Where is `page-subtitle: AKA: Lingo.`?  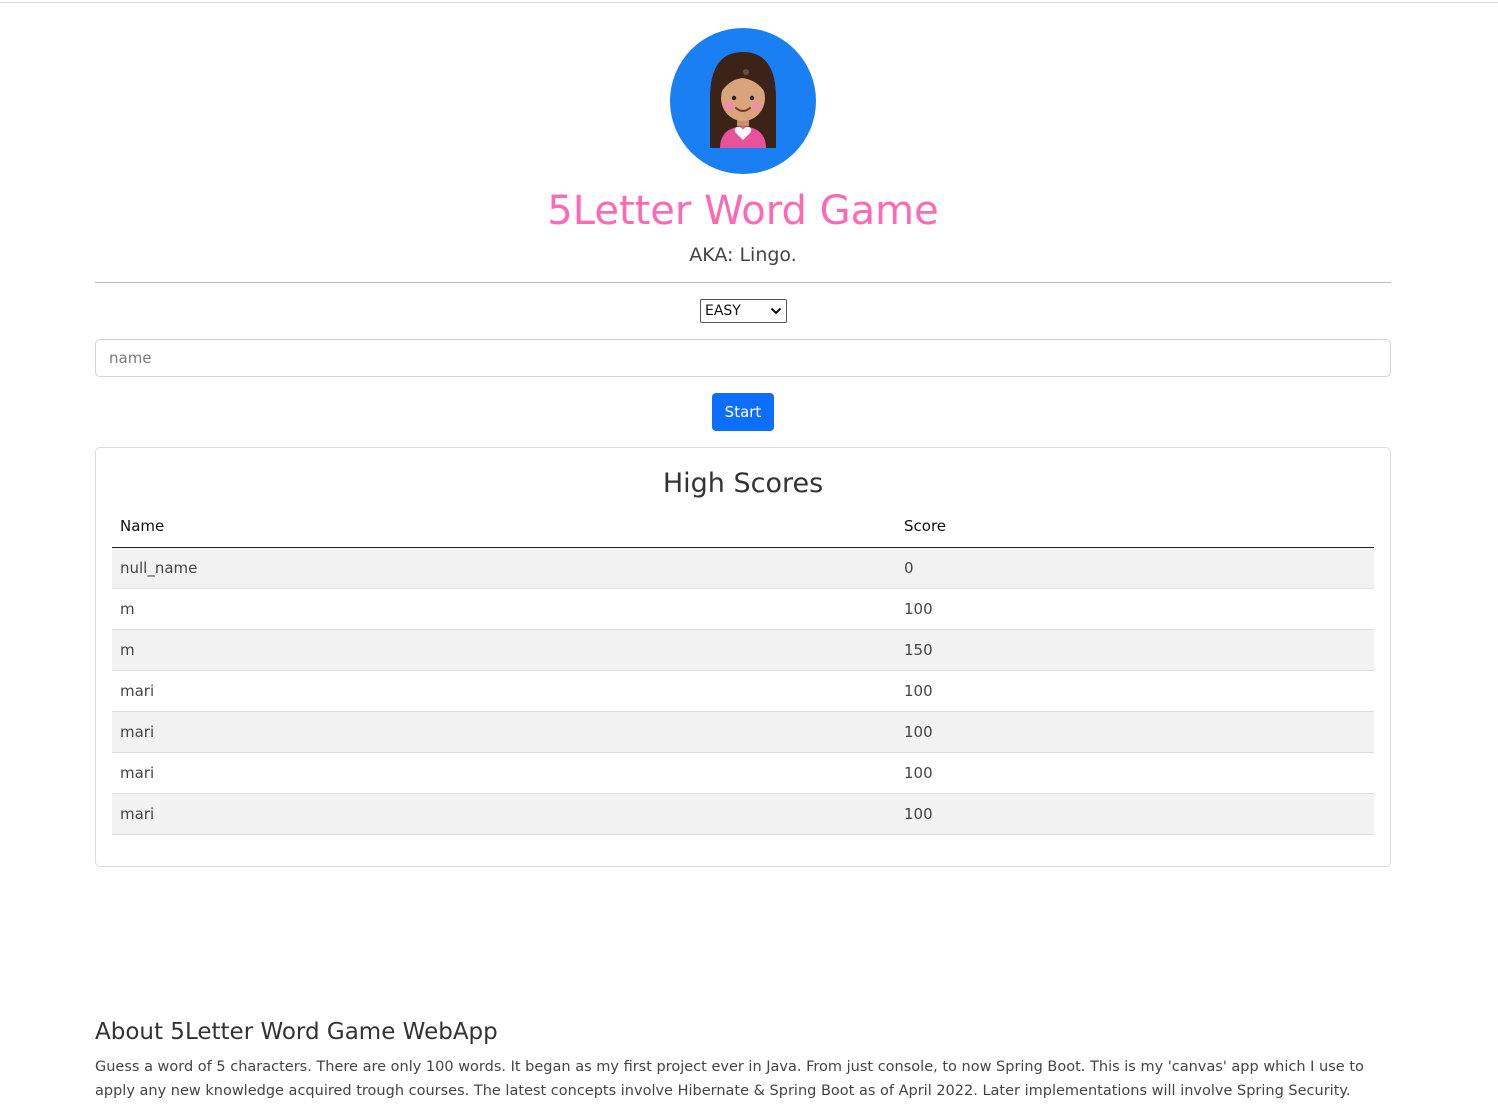 page-subtitle: AKA: Lingo. is located at coordinates (743, 255).